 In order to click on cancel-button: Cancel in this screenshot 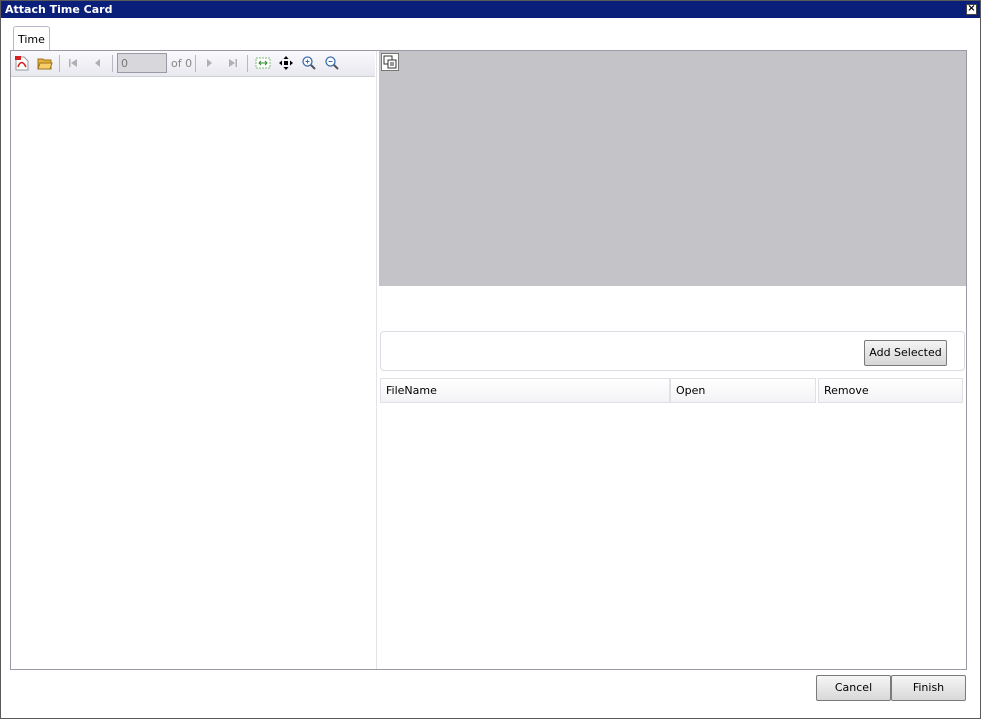, I will do `click(853, 688)`.